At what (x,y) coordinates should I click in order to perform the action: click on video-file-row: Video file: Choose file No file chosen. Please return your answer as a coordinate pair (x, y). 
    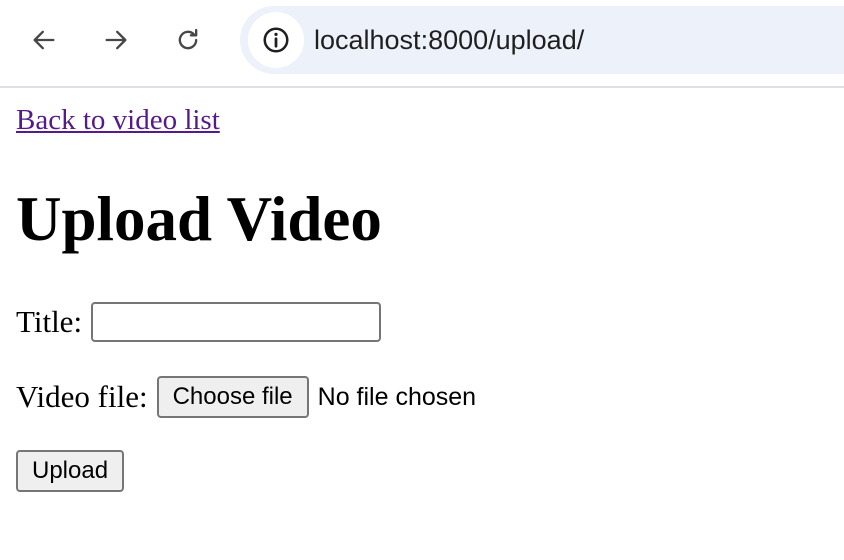
    Looking at the image, I should click on (246, 397).